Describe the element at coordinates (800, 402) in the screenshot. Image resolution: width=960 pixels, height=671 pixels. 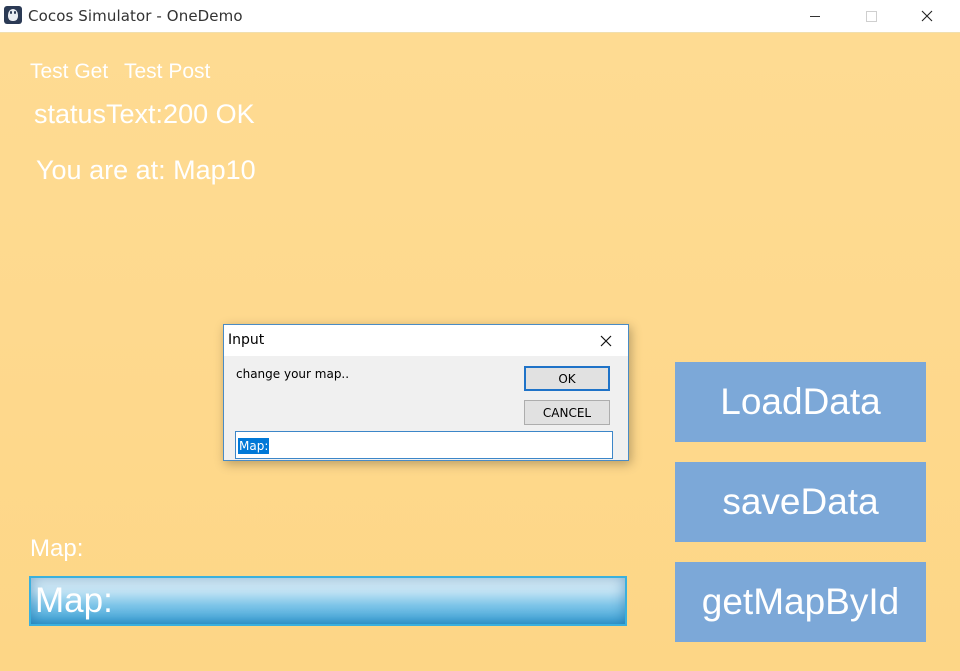
I see `load-data-button: LoadData` at that location.